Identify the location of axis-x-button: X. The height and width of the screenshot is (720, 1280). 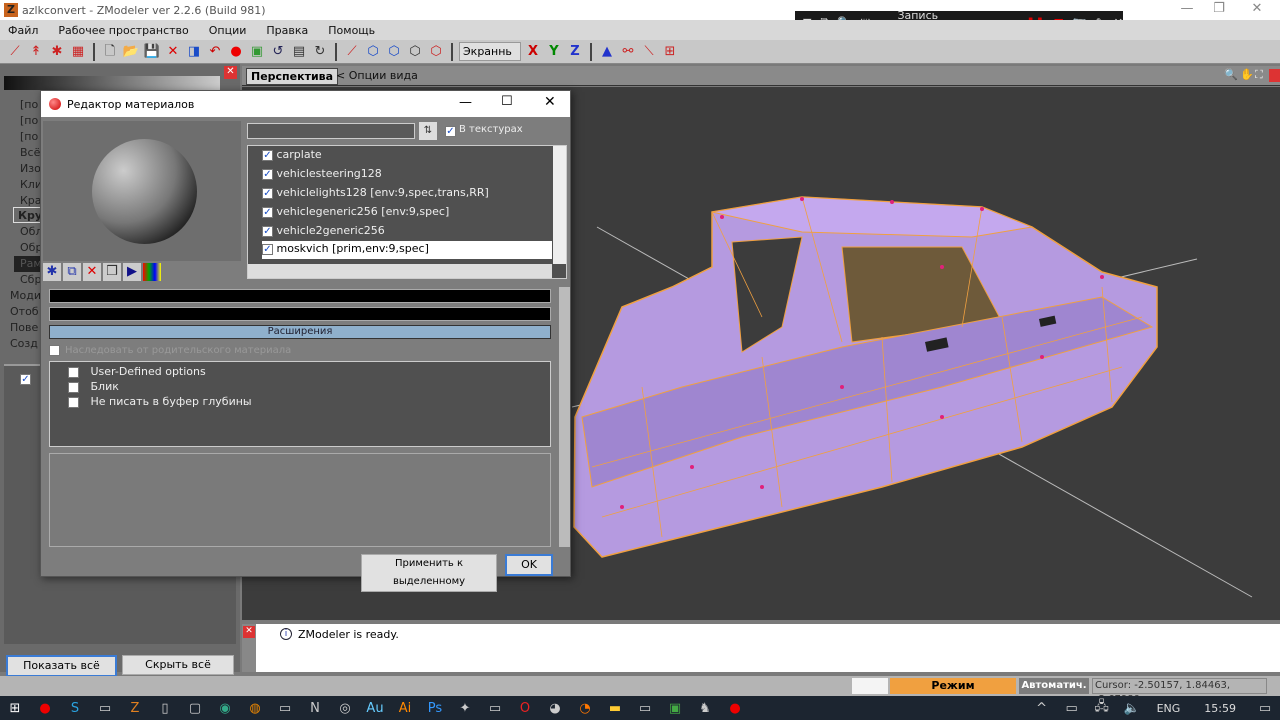
(533, 52).